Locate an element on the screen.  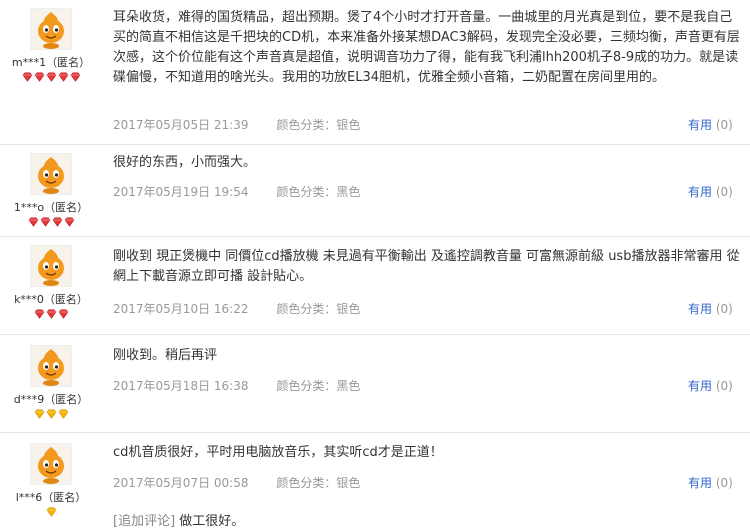
review-meta: 2017年05月10日 16:22 颜色分类：银色 is located at coordinates (236, 308).